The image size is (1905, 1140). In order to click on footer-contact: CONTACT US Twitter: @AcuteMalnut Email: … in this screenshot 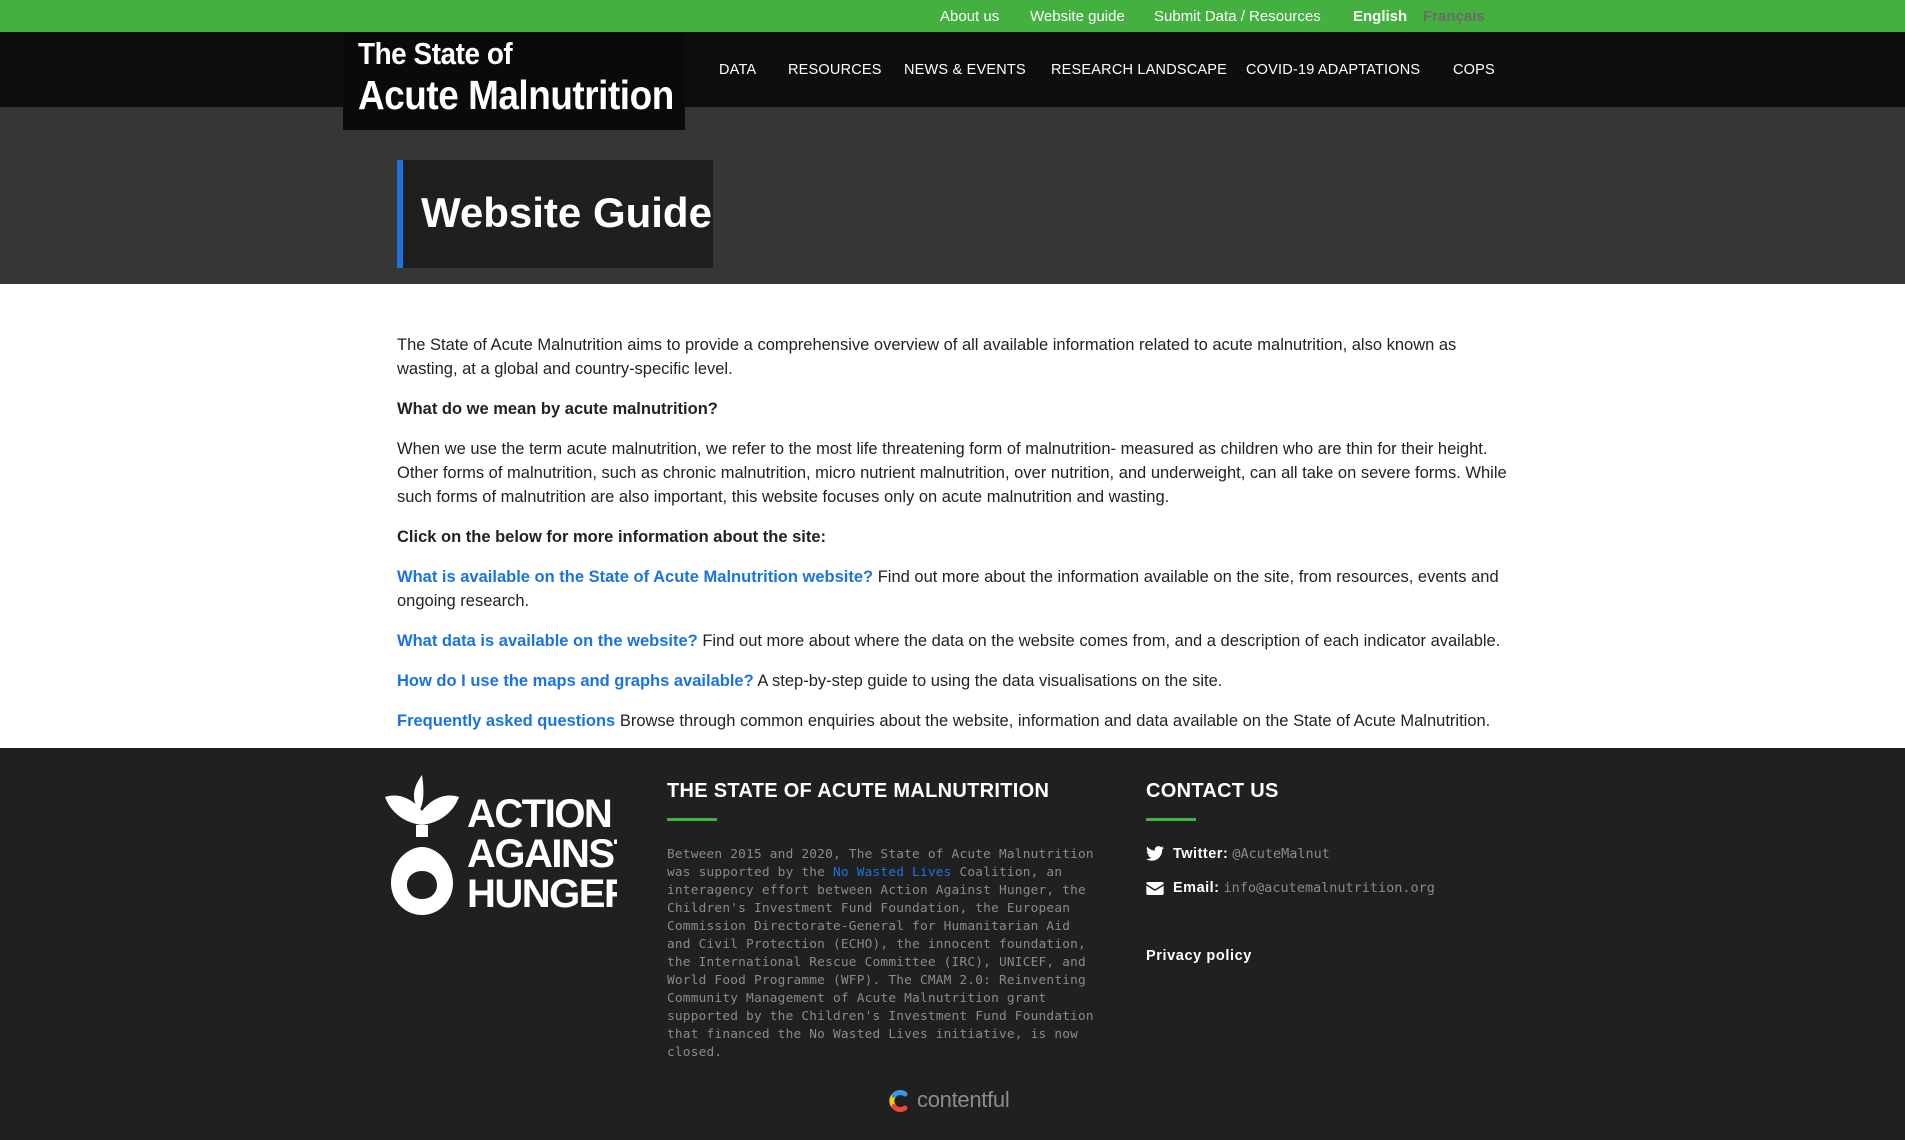, I will do `click(1311, 840)`.